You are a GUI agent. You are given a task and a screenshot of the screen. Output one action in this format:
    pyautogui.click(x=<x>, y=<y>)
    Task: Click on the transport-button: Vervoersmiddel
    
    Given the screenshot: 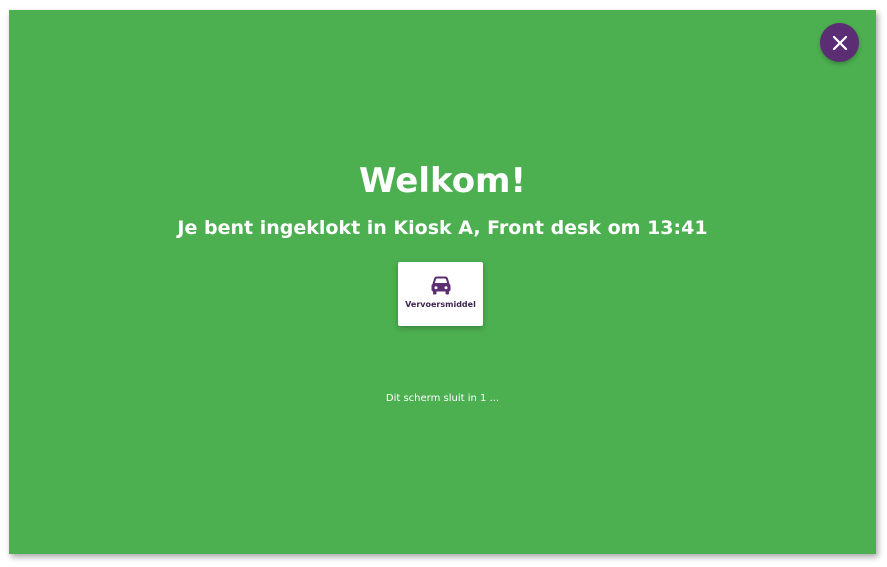 What is the action you would take?
    pyautogui.click(x=440, y=294)
    